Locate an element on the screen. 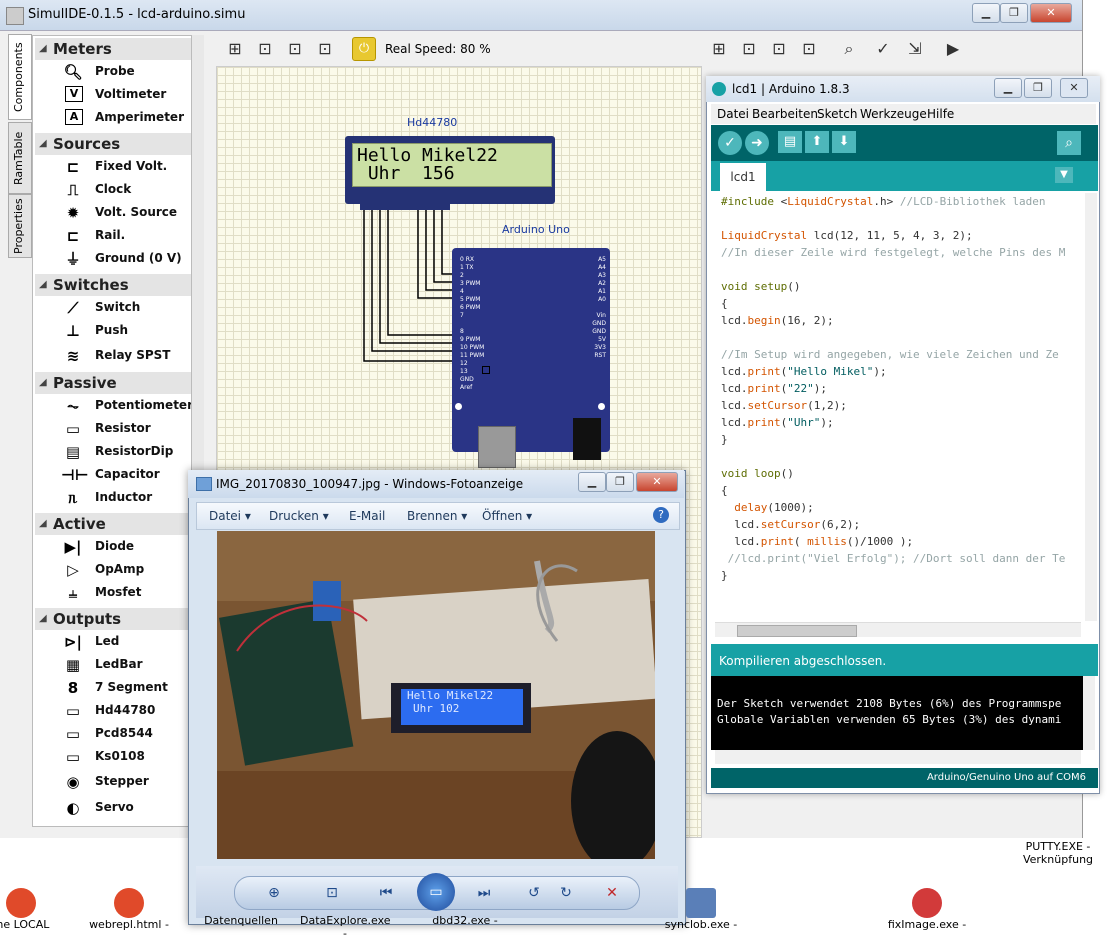  rotate-clockwise-icon: ↻ is located at coordinates (566, 893).